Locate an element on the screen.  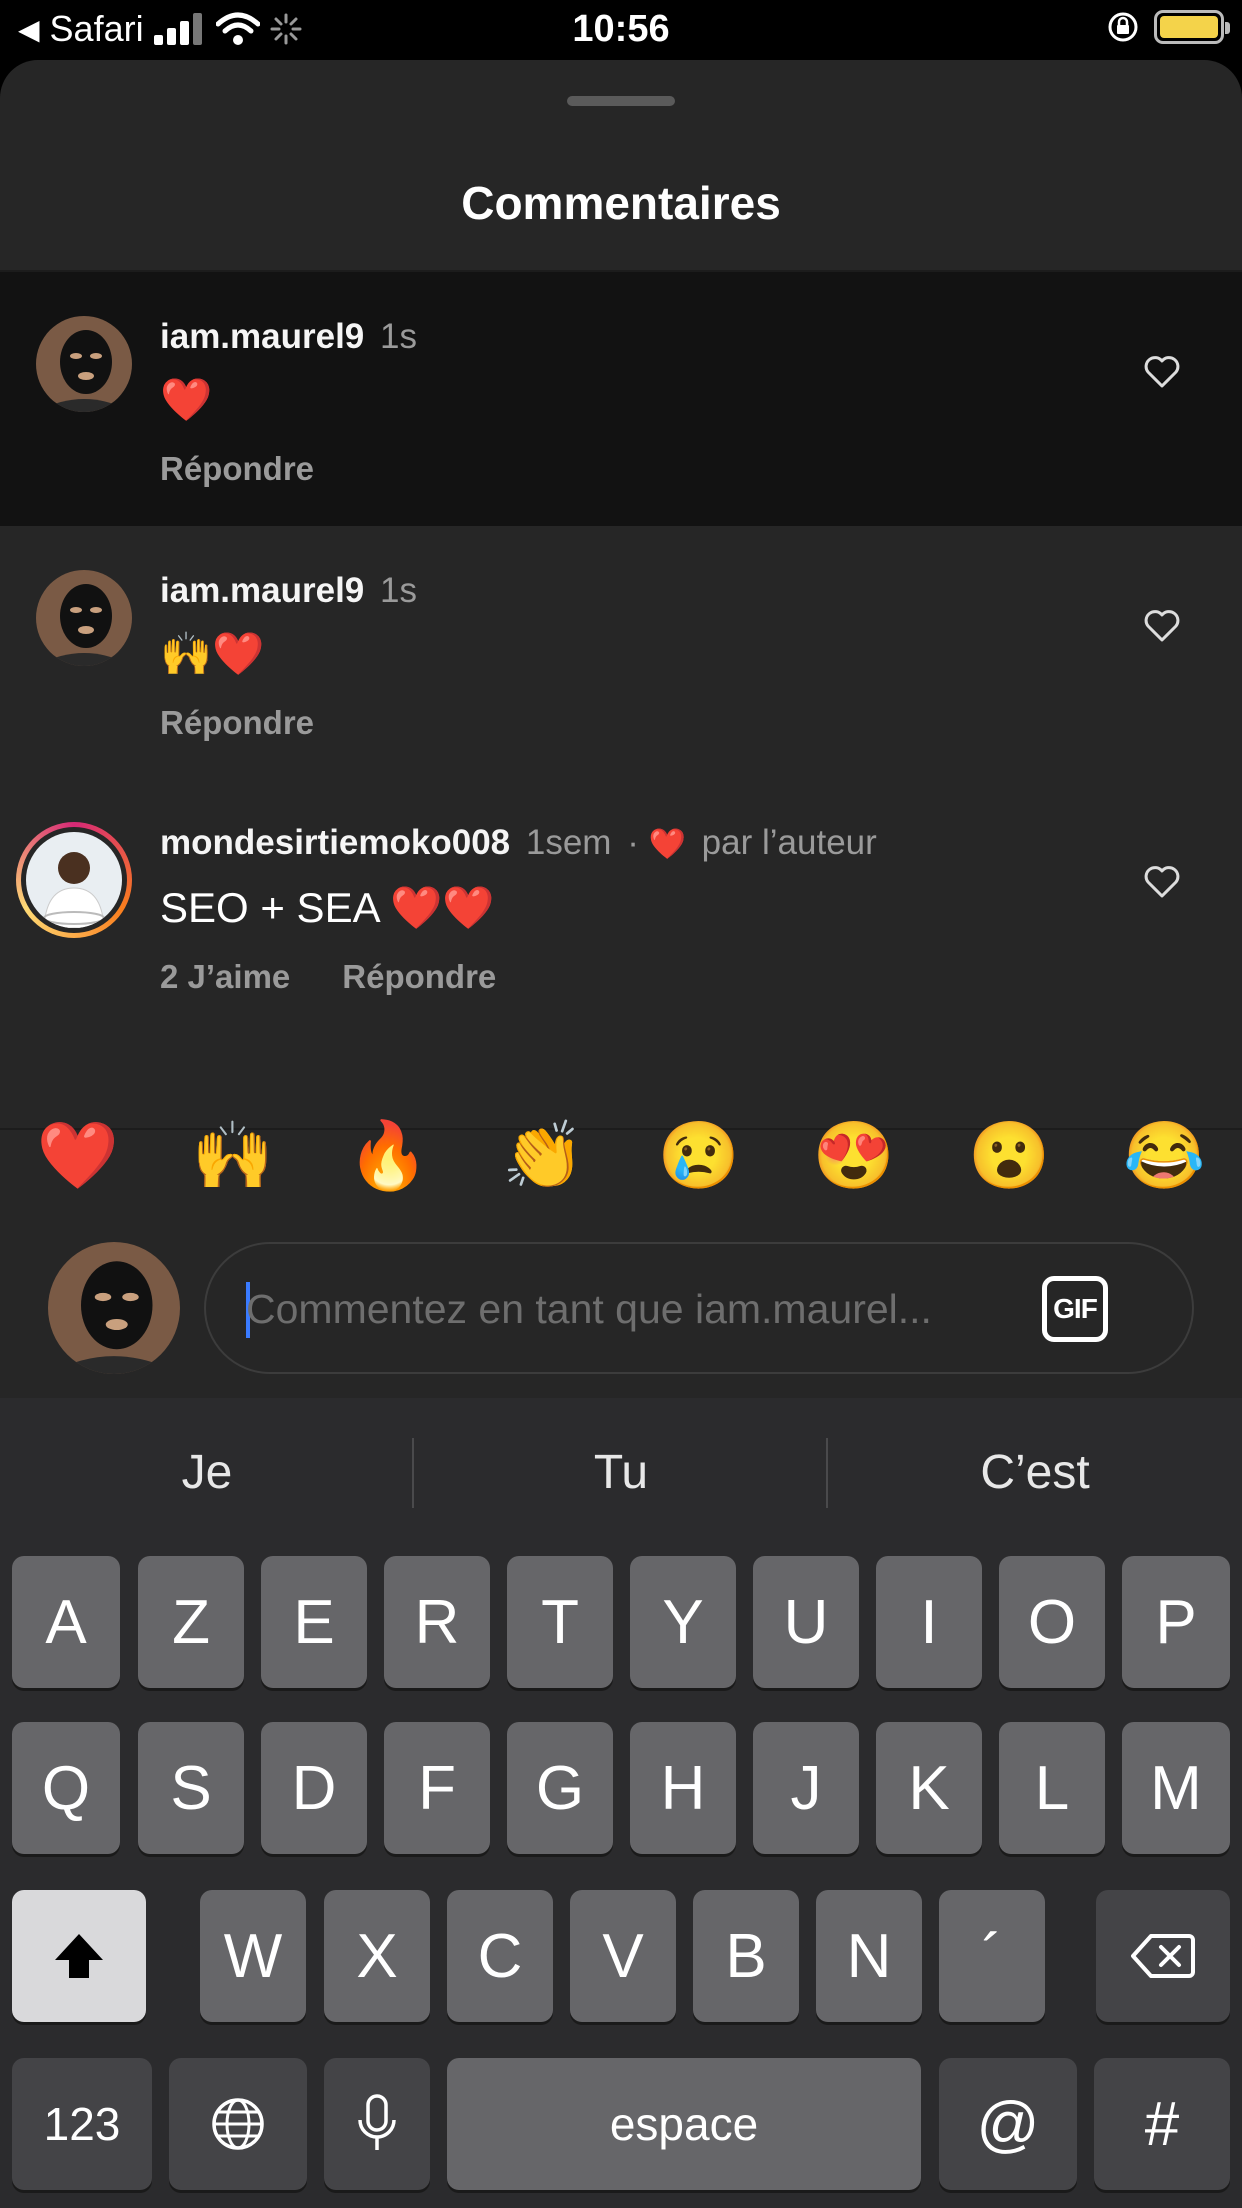
key: Q is located at coordinates (66, 1788).